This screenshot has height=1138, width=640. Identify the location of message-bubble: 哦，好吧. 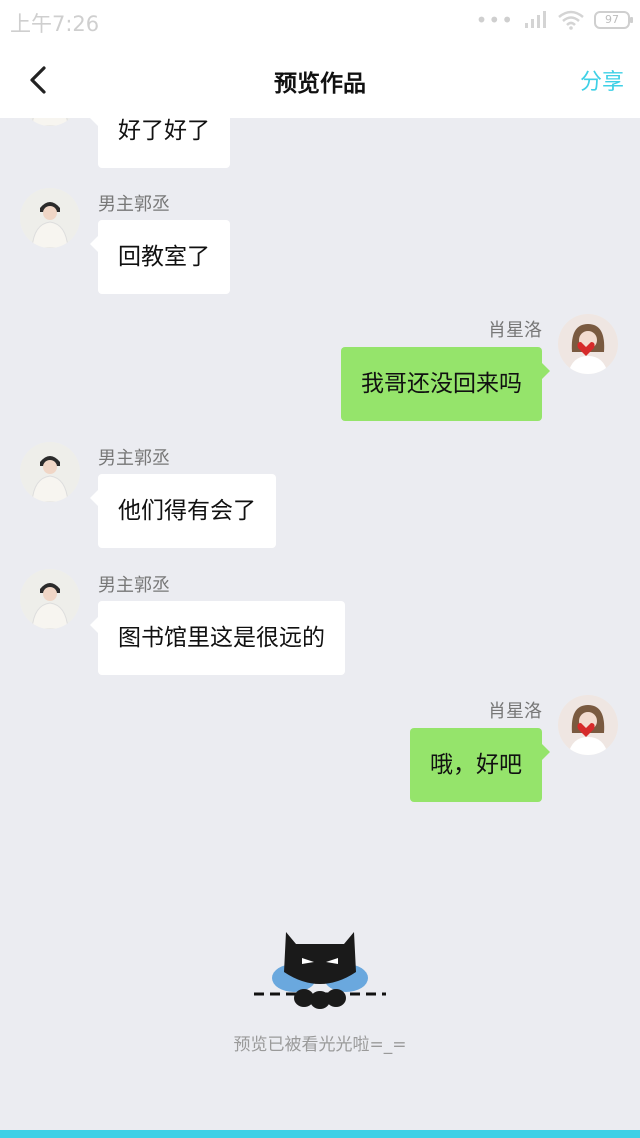
(480, 765).